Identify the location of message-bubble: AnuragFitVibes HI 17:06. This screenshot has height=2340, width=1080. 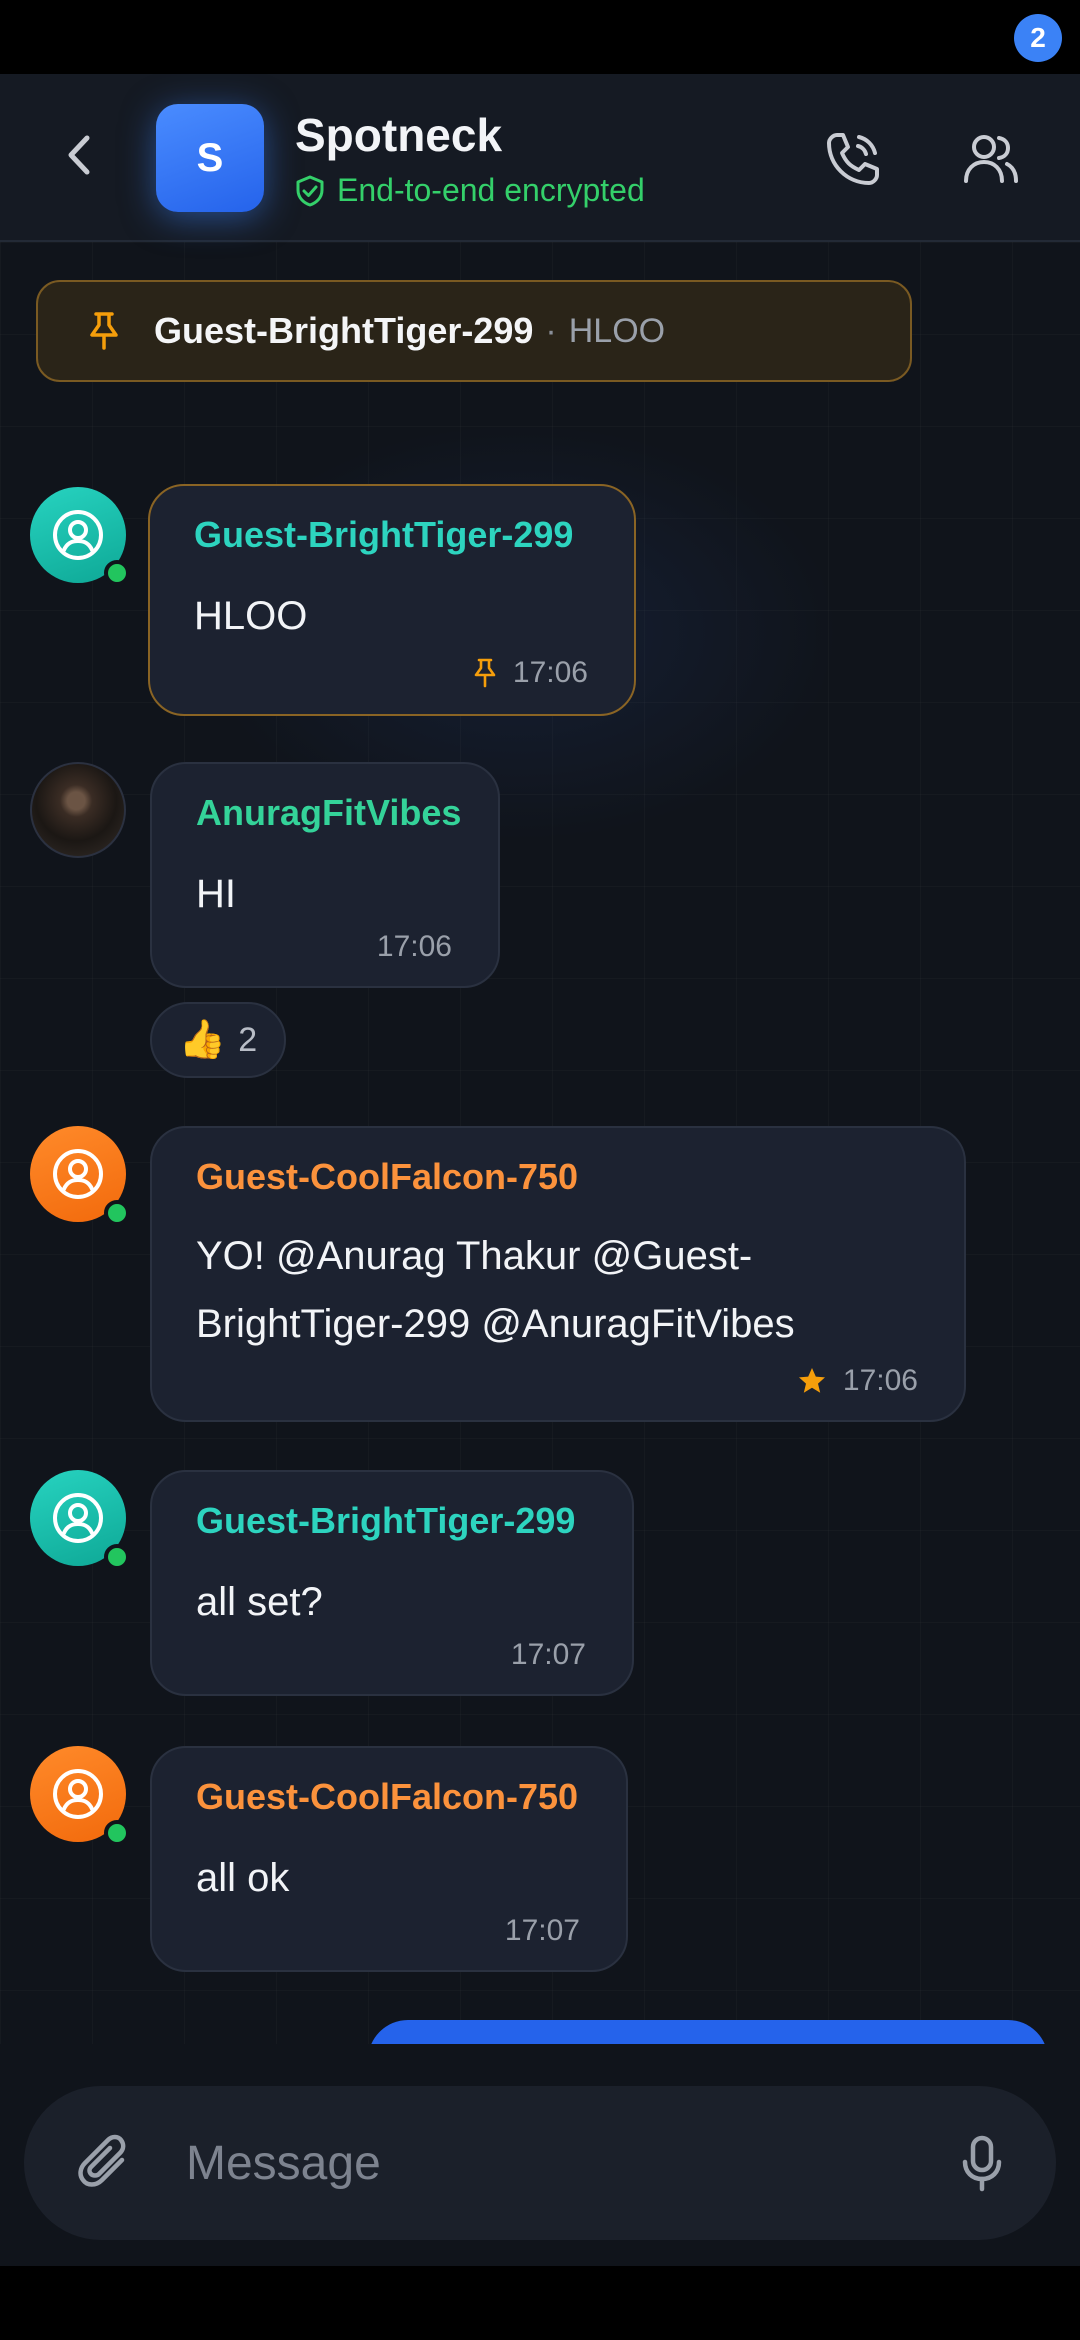
(325, 875).